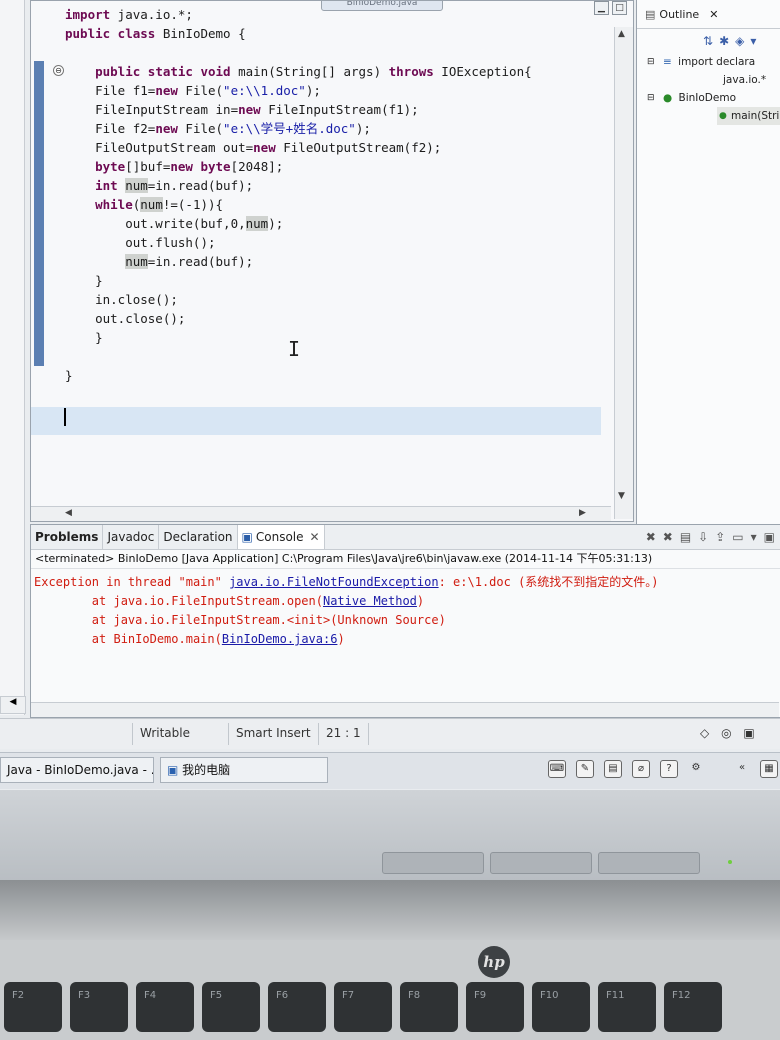 This screenshot has height=1040, width=780. Describe the element at coordinates (173, 770) in the screenshot. I see `computer-icon: ▣` at that location.